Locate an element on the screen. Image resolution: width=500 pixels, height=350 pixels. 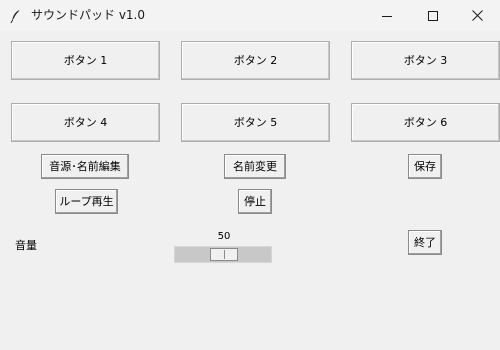
close-icon is located at coordinates (477, 15).